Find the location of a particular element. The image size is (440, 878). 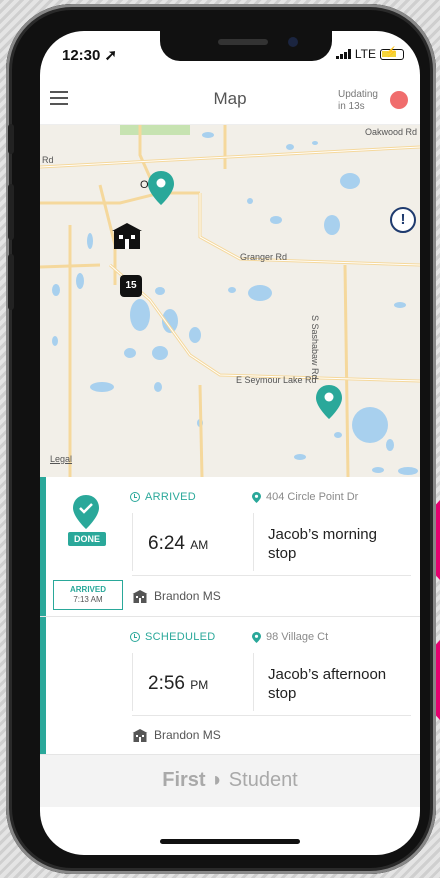

phone-volume-down is located at coordinates (11, 282).